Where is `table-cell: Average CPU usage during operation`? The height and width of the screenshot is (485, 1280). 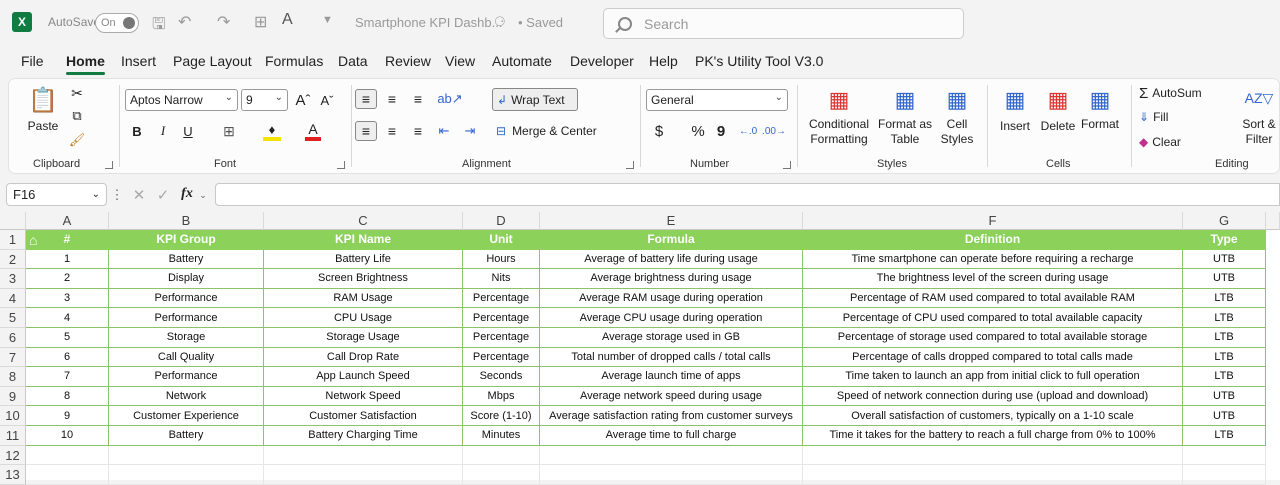
table-cell: Average CPU usage during operation is located at coordinates (671, 318).